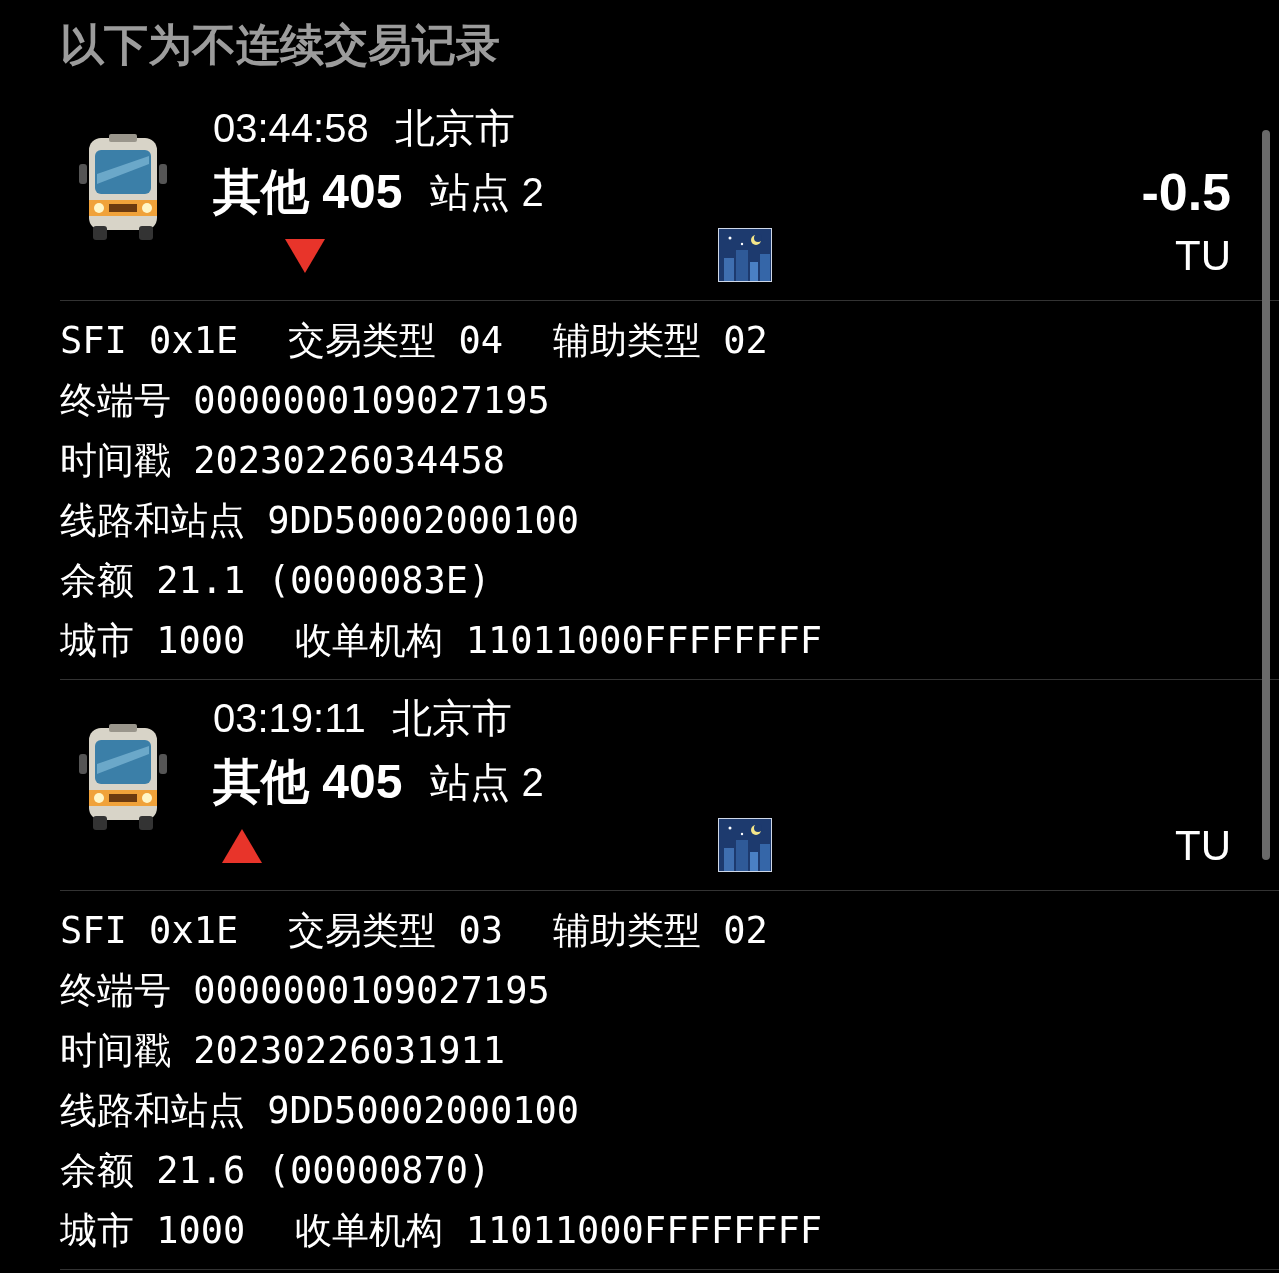 Image resolution: width=1279 pixels, height=1273 pixels. What do you see at coordinates (396, 931) in the screenshot?
I see `detail-field: 交易类型 03` at bounding box center [396, 931].